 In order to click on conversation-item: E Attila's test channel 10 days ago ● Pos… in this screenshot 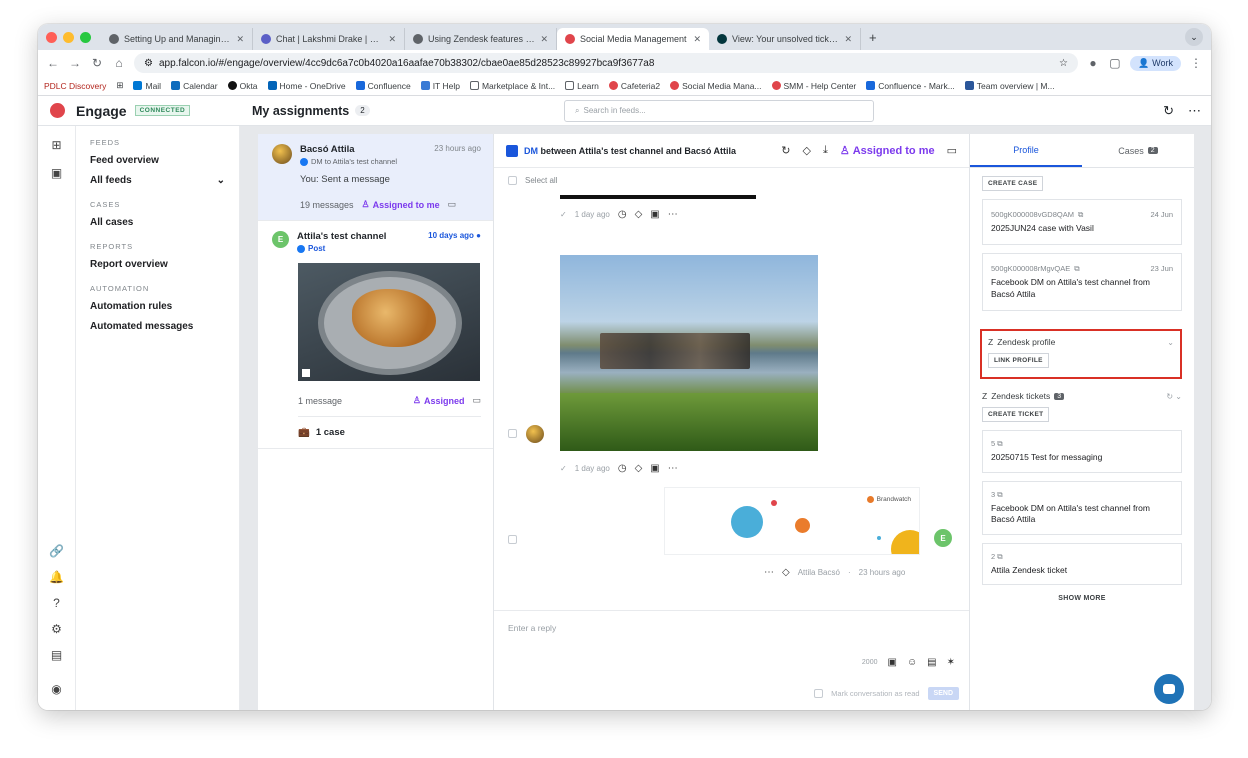, I will do `click(375, 335)`.